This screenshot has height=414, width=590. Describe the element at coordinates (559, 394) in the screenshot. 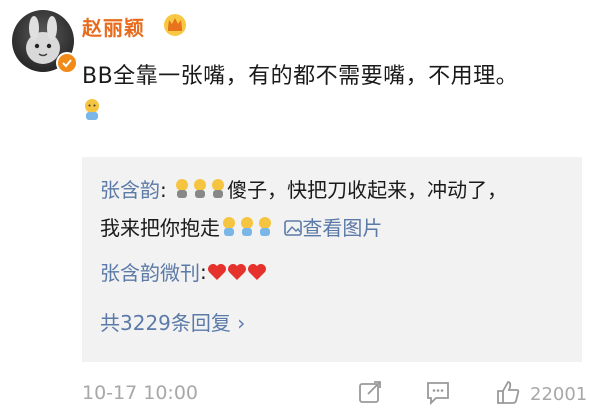

I see `like-count: 22001` at that location.